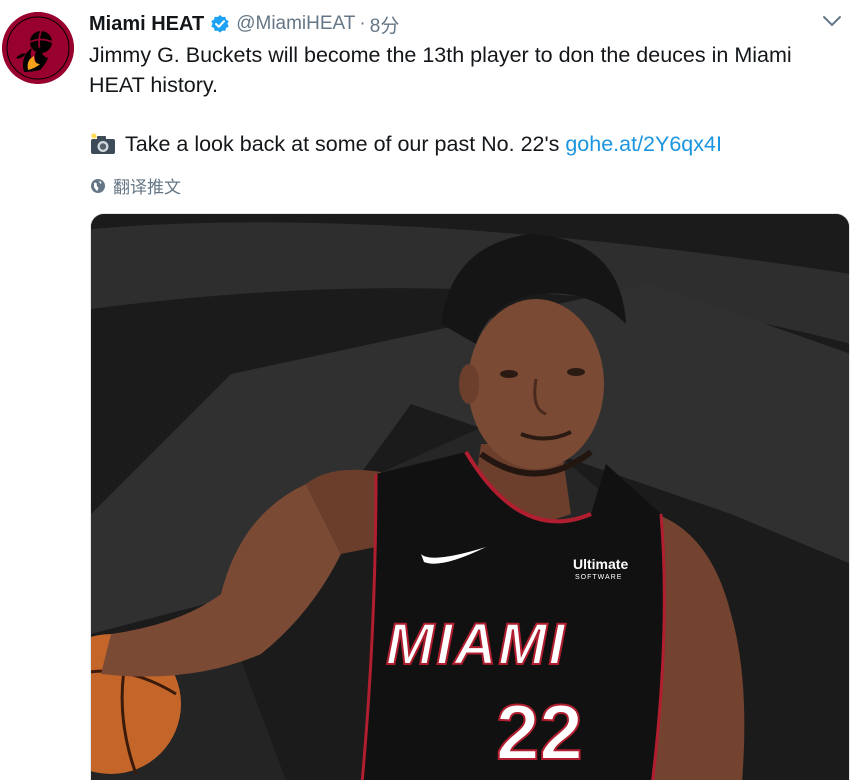 Image resolution: width=860 pixels, height=780 pixels. I want to click on heat-logo-icon, so click(38, 48).